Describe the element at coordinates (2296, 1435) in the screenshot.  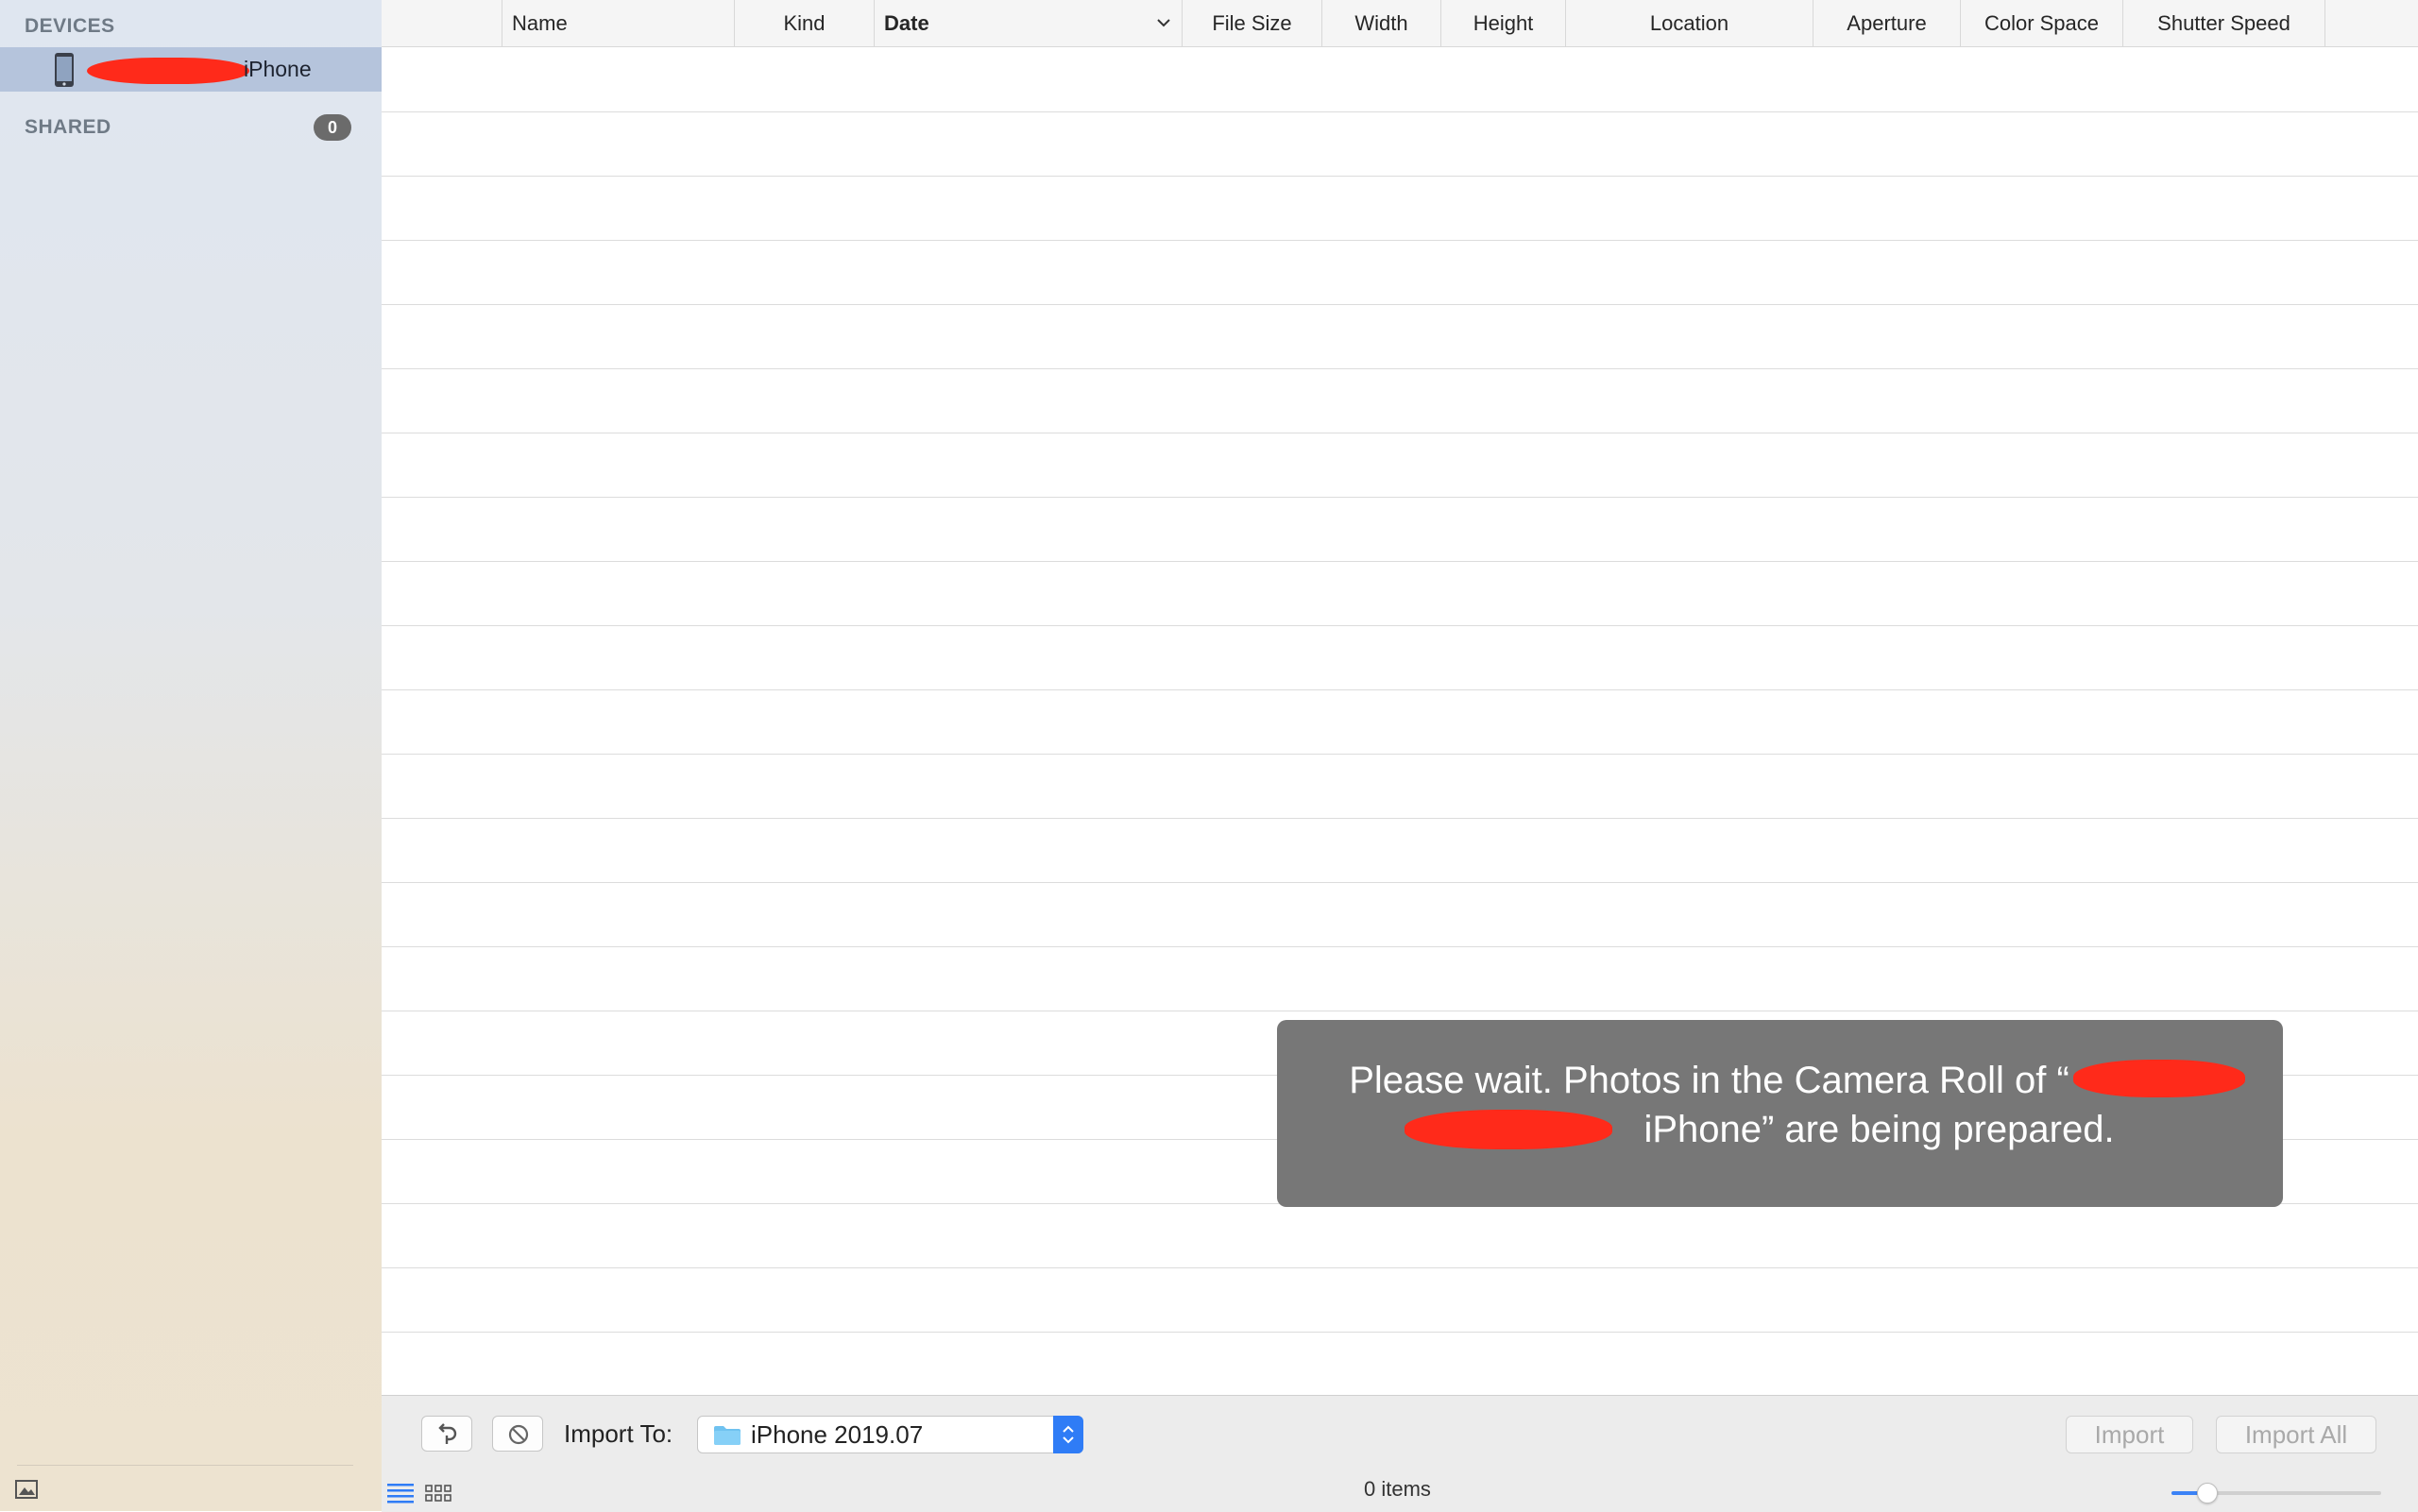
I see `import-all-button: Import All` at that location.